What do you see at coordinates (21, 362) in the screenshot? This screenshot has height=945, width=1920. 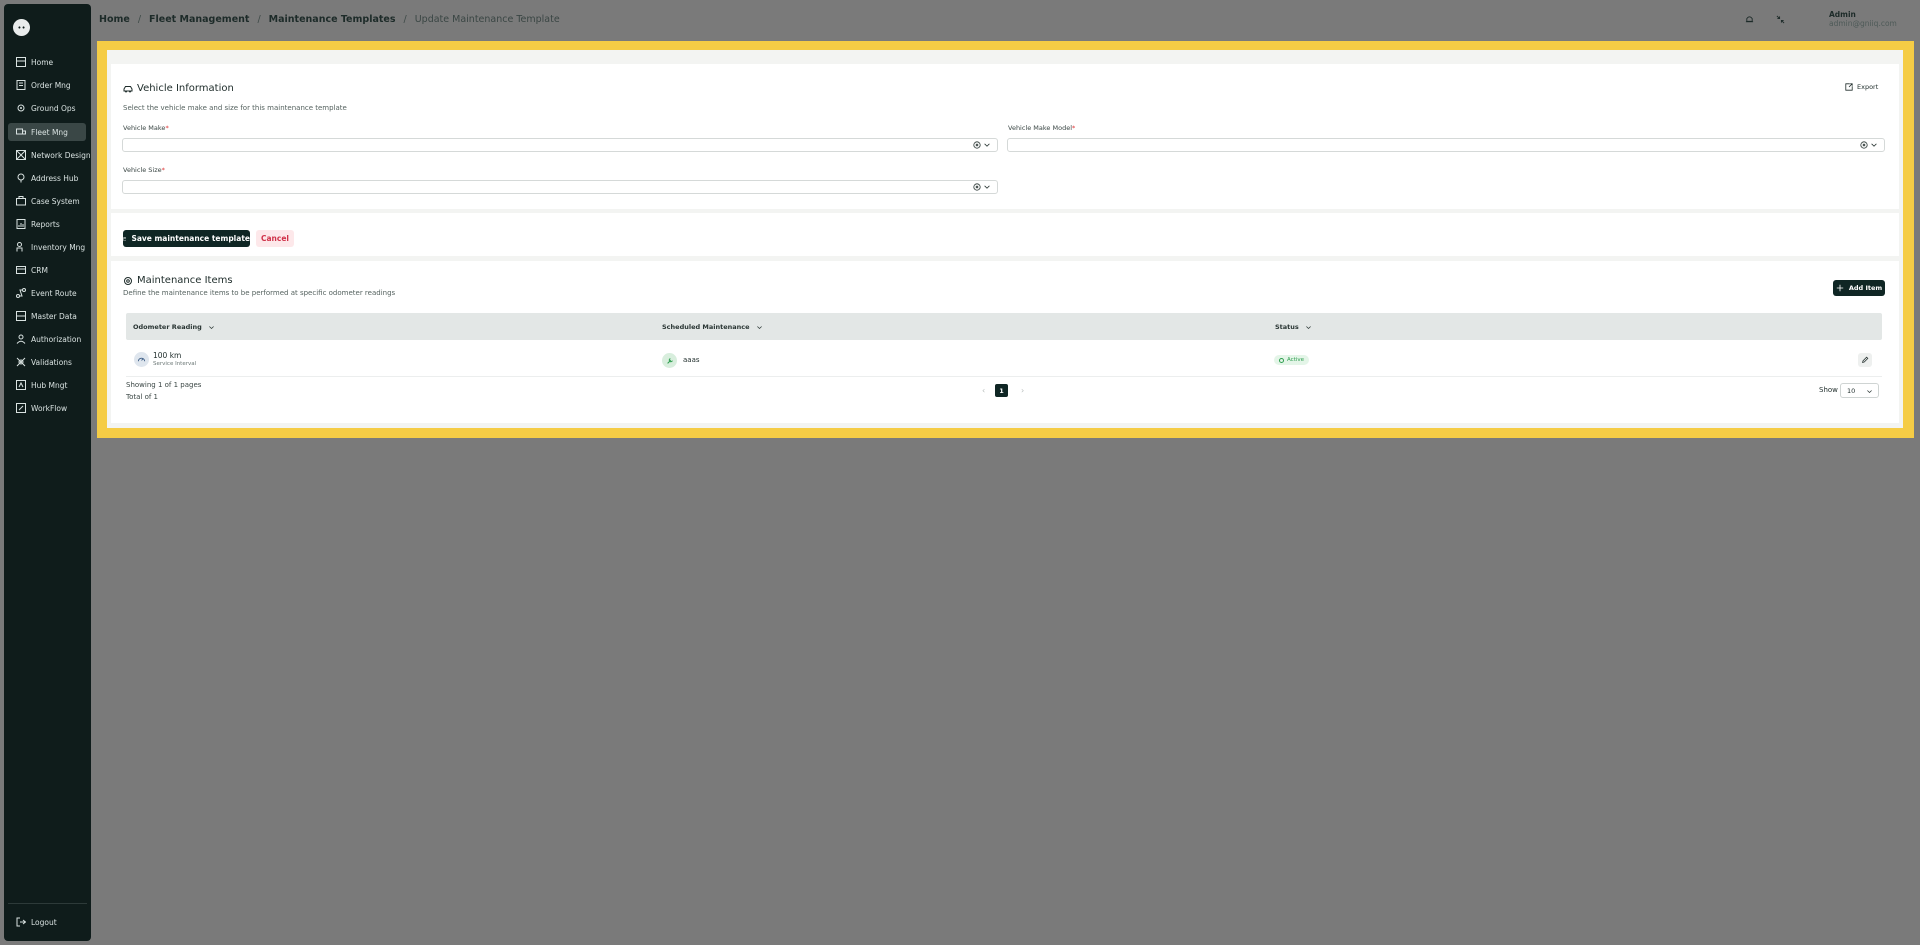 I see `validation-icon` at bounding box center [21, 362].